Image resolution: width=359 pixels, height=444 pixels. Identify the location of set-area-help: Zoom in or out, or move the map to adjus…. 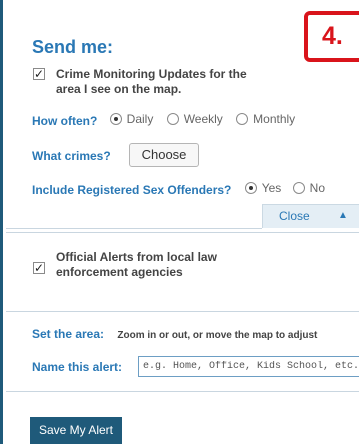
(217, 335).